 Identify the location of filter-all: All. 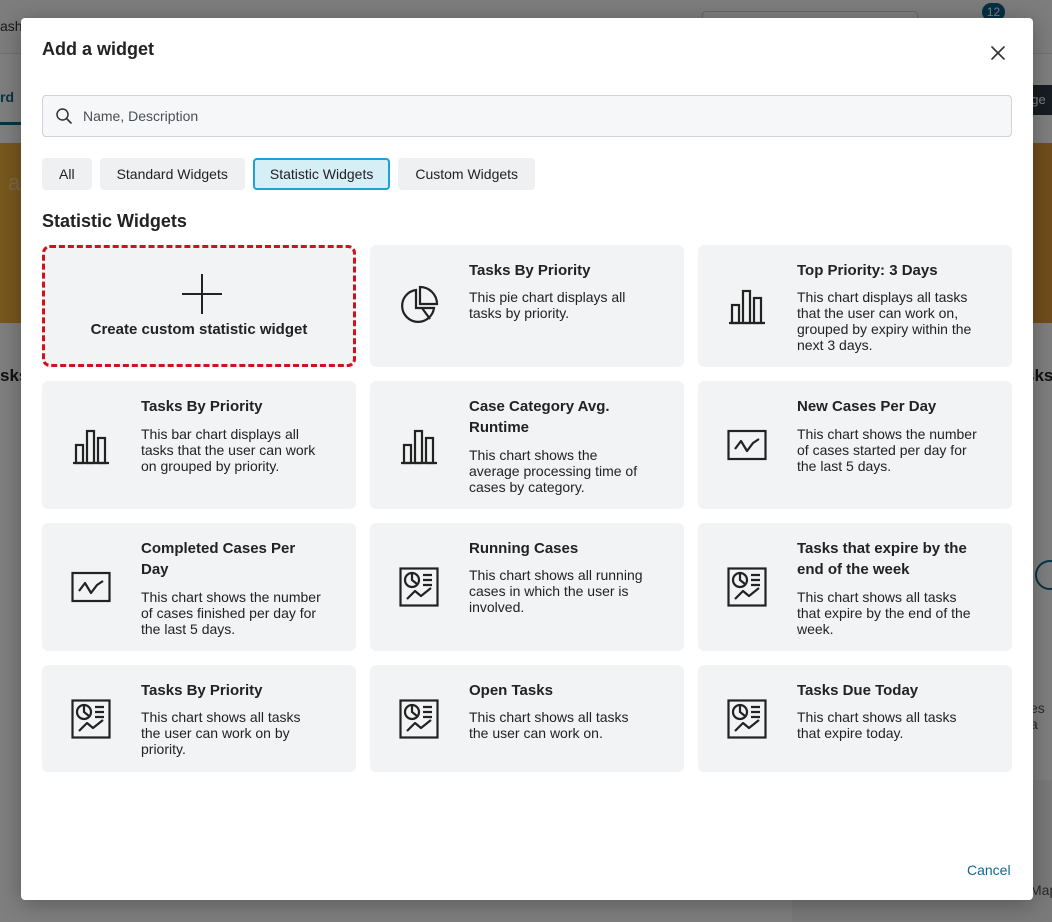
(67, 174).